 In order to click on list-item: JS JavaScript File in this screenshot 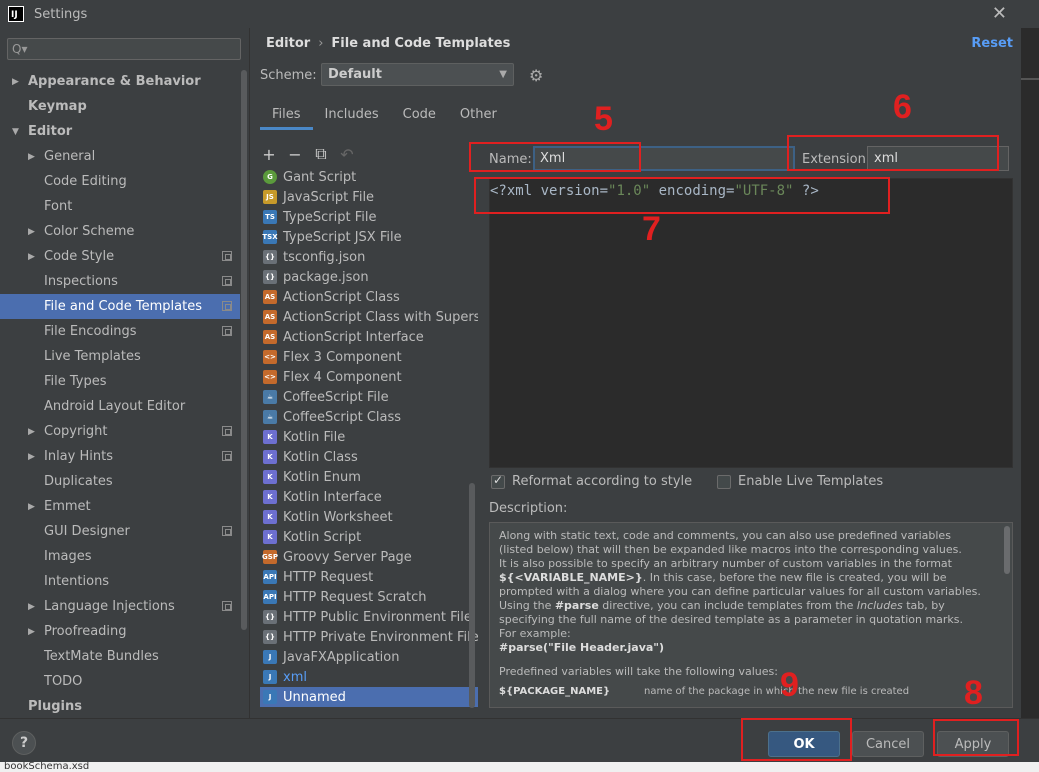, I will do `click(369, 197)`.